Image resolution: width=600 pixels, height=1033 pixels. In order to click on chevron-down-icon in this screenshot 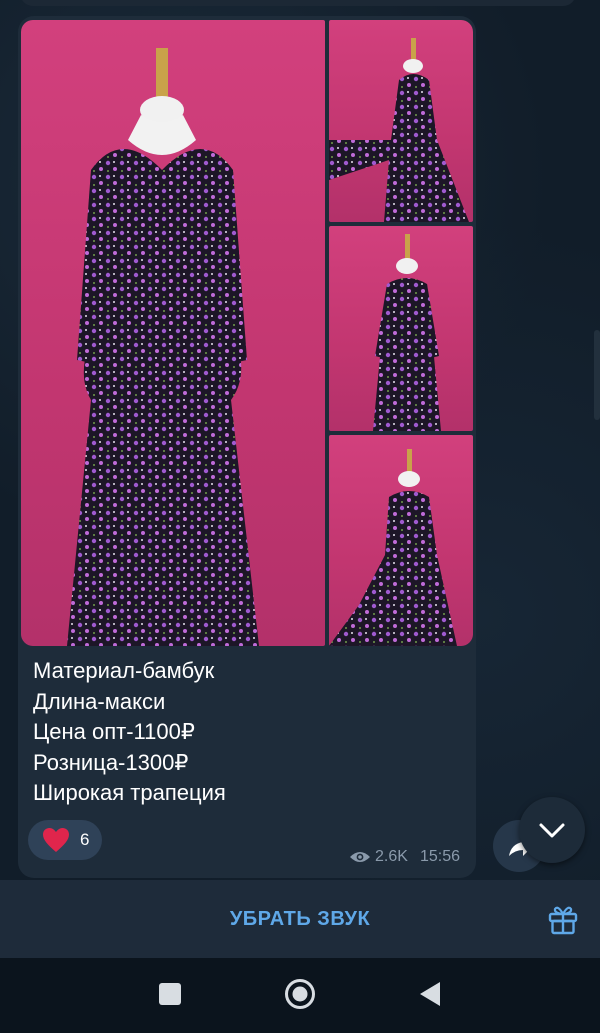, I will do `click(552, 830)`.